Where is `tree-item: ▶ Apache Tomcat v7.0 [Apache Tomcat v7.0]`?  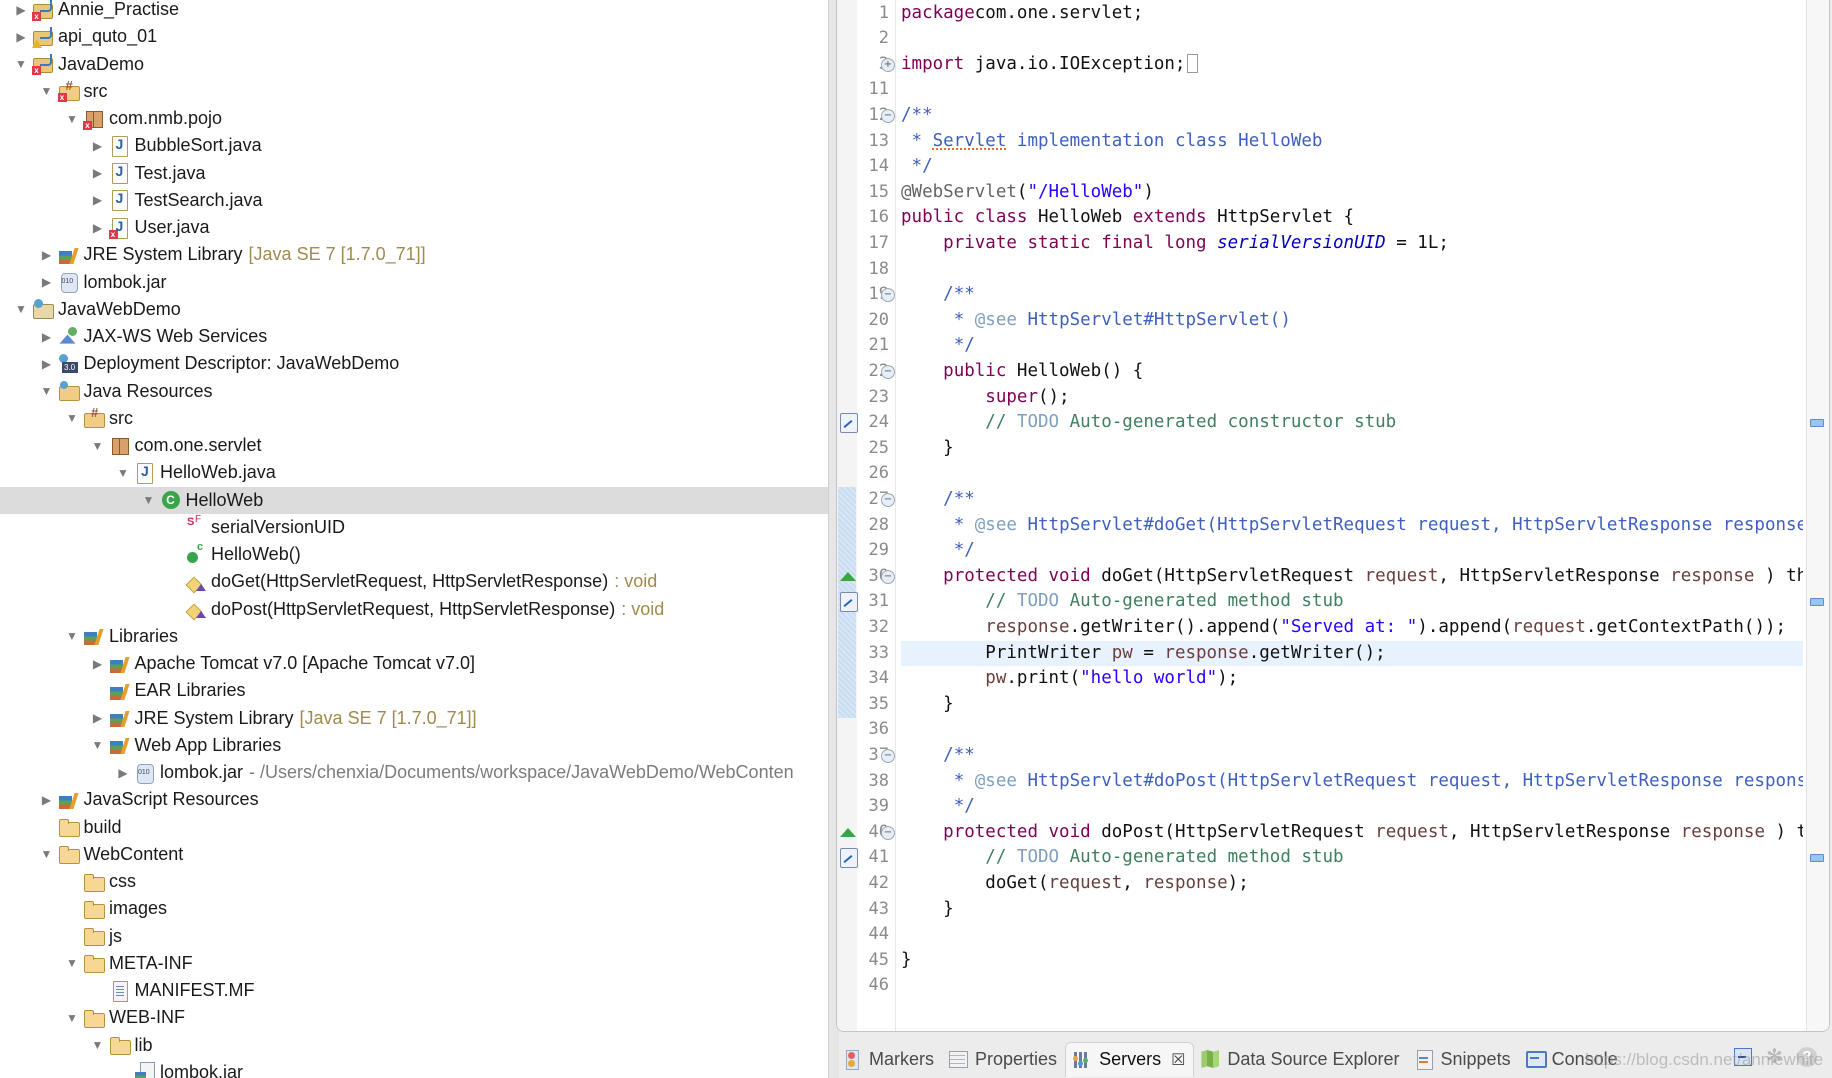
tree-item: ▶ Apache Tomcat v7.0 [Apache Tomcat v7.0] is located at coordinates (414, 663).